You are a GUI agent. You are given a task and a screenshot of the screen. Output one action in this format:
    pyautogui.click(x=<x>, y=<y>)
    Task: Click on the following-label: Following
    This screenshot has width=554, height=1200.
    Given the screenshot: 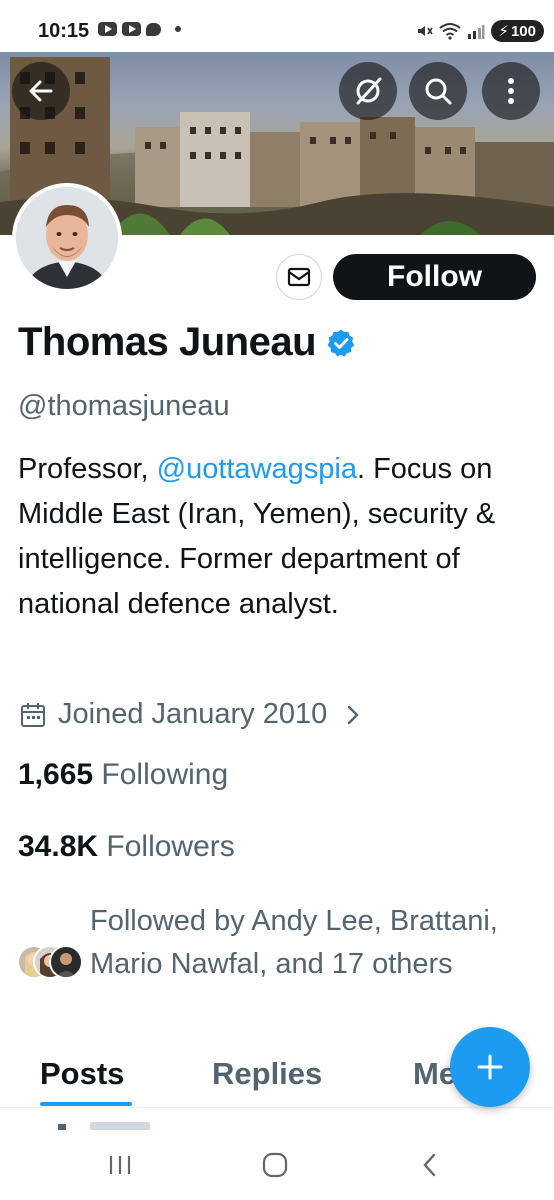 What is the action you would take?
    pyautogui.click(x=165, y=774)
    